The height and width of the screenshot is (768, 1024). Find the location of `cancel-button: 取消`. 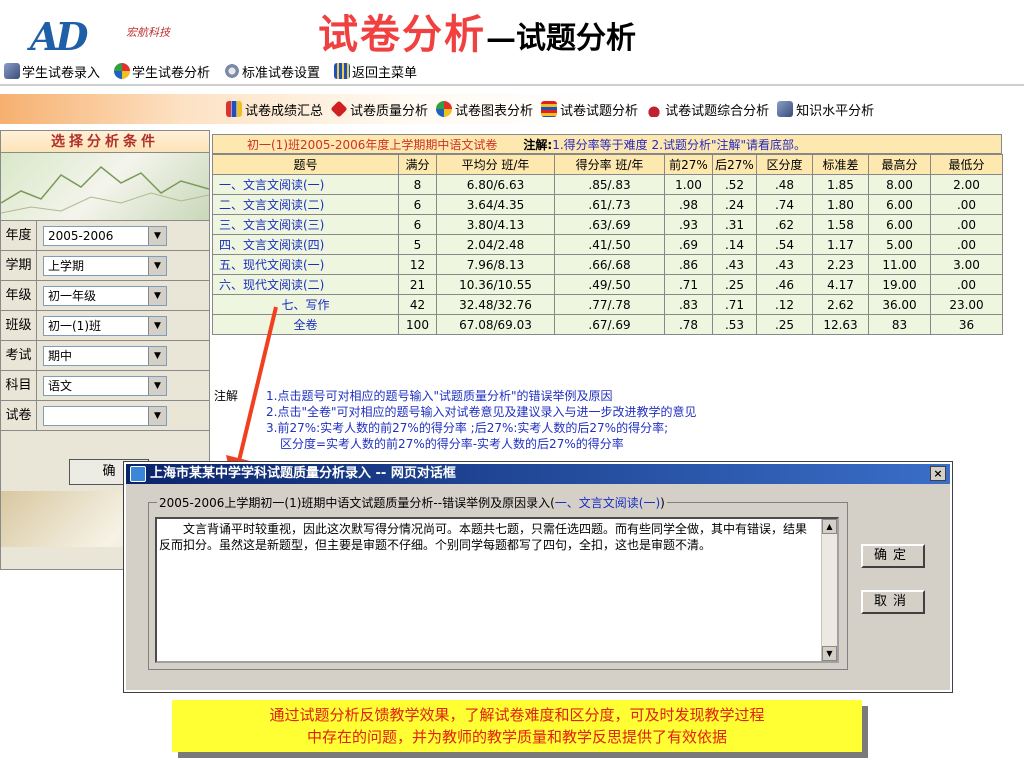

cancel-button: 取消 is located at coordinates (893, 602).